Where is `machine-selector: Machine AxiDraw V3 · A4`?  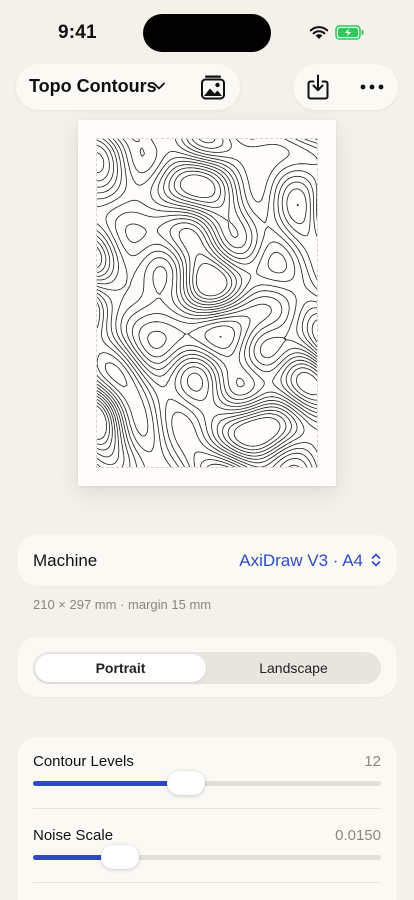
machine-selector: Machine AxiDraw V3 · A4 is located at coordinates (207, 560).